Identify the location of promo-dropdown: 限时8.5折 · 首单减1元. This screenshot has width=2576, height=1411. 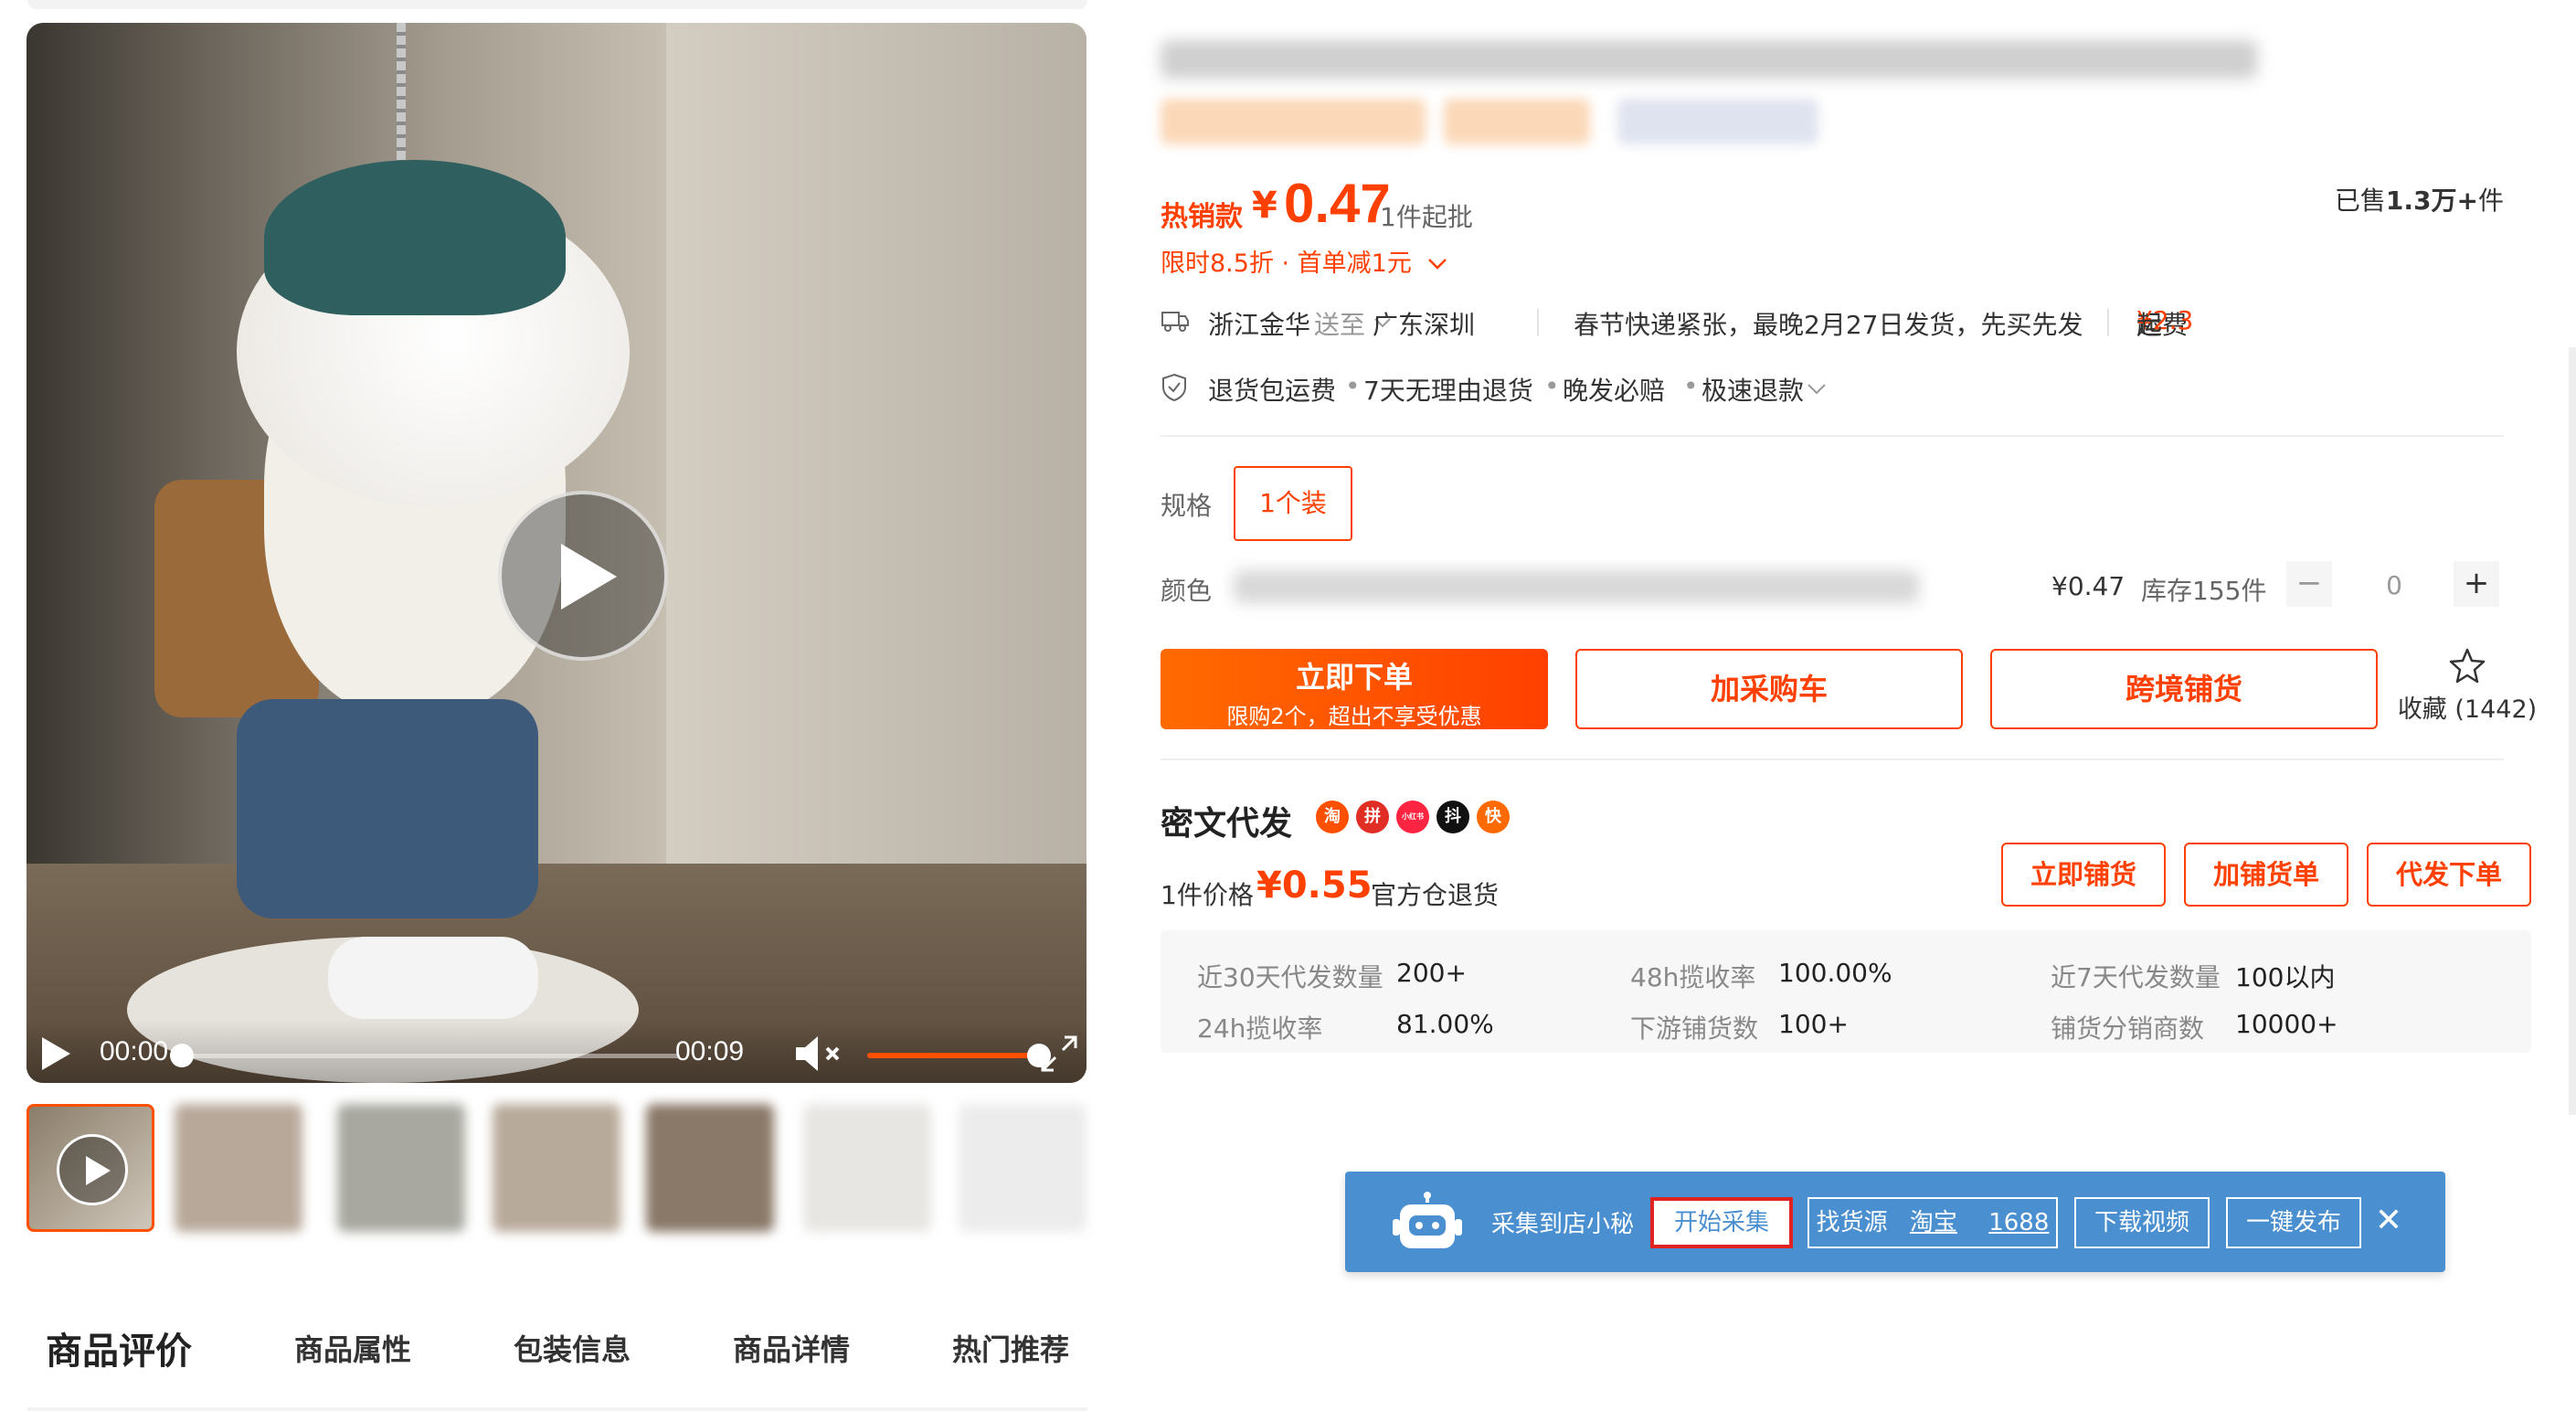
(1304, 261).